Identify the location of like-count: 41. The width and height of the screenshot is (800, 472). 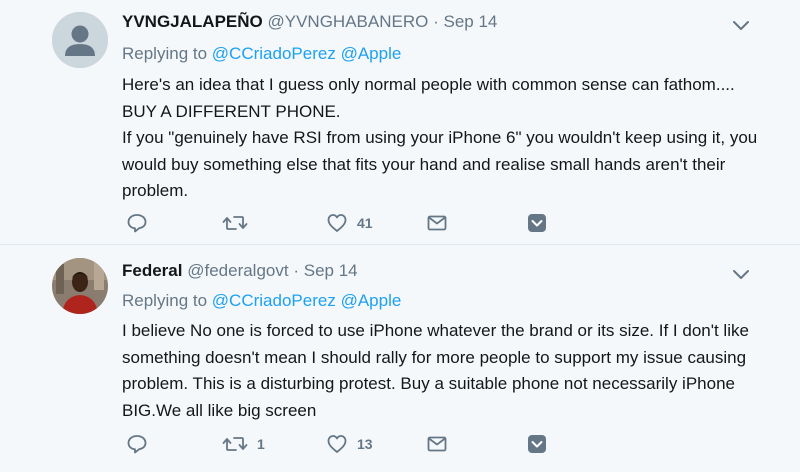
(365, 223).